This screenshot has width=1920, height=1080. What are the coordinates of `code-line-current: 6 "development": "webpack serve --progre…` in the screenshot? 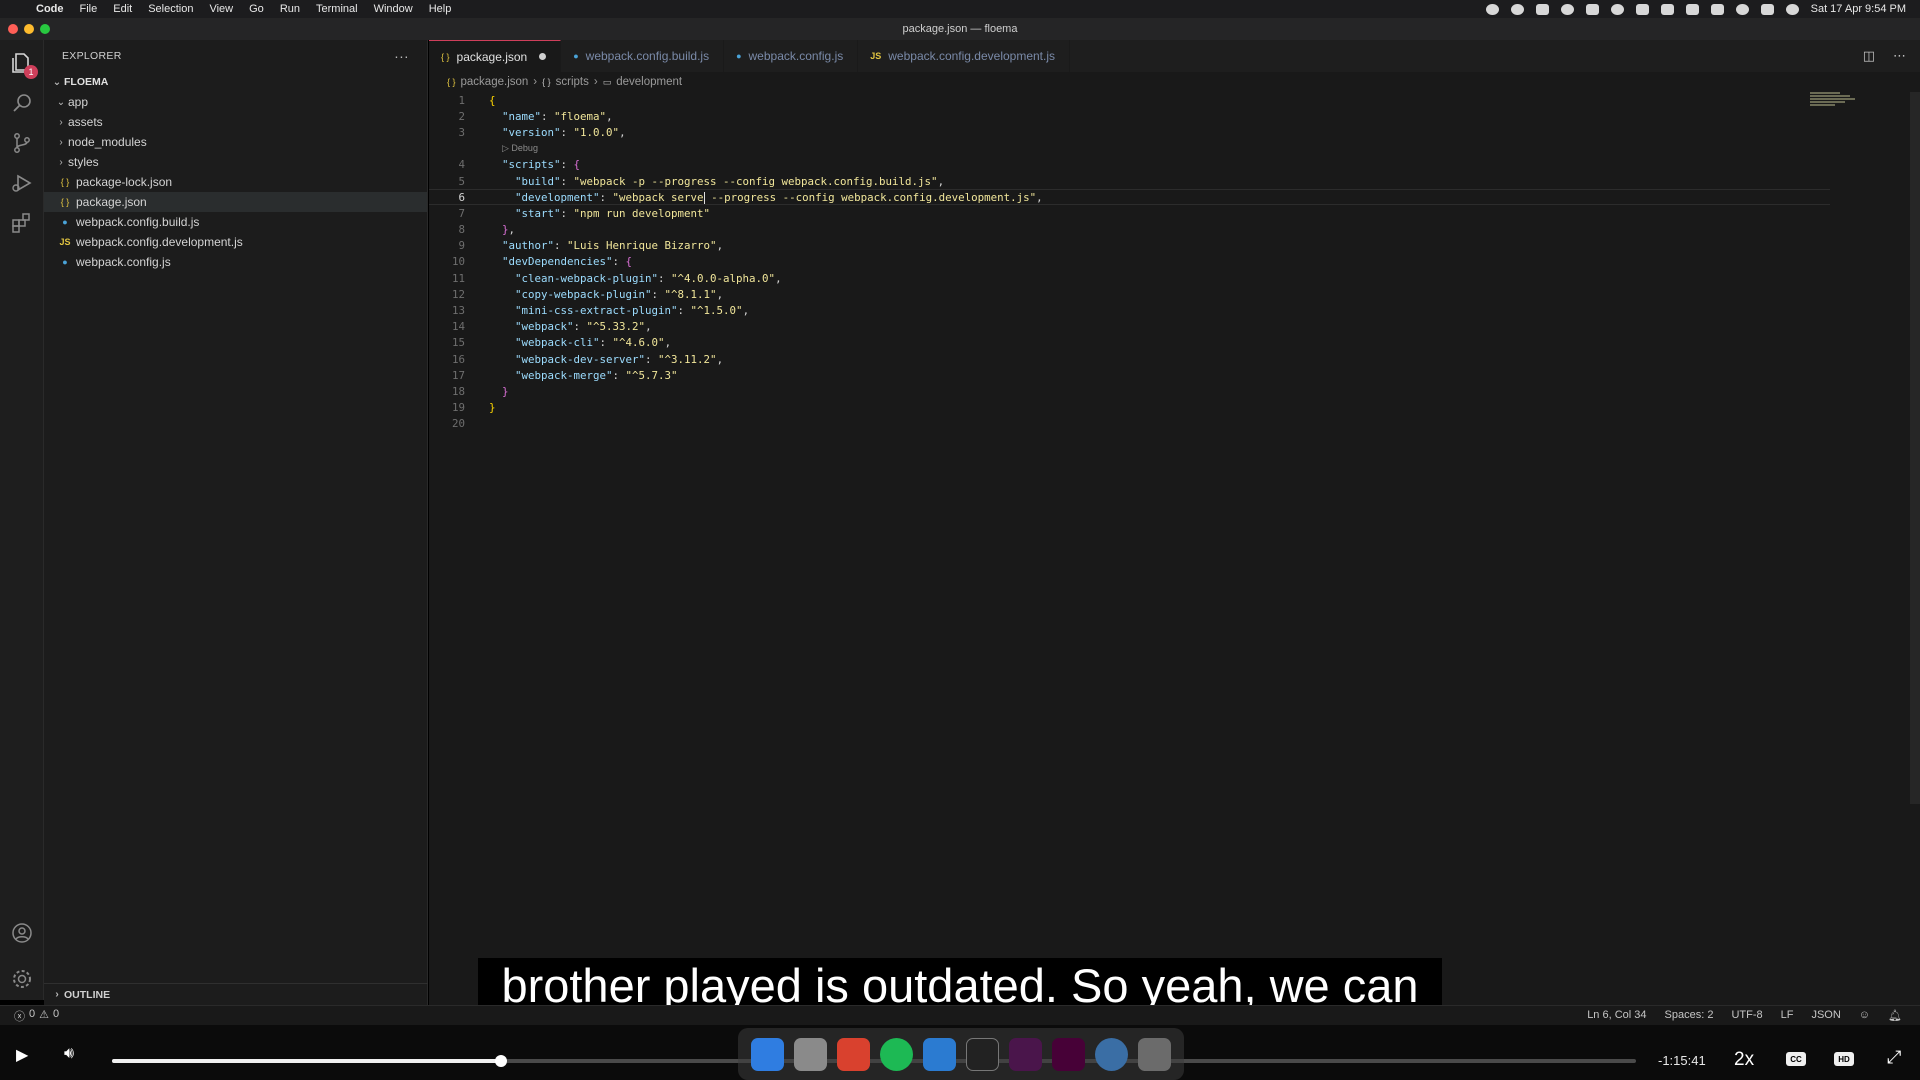 It's located at (1129, 197).